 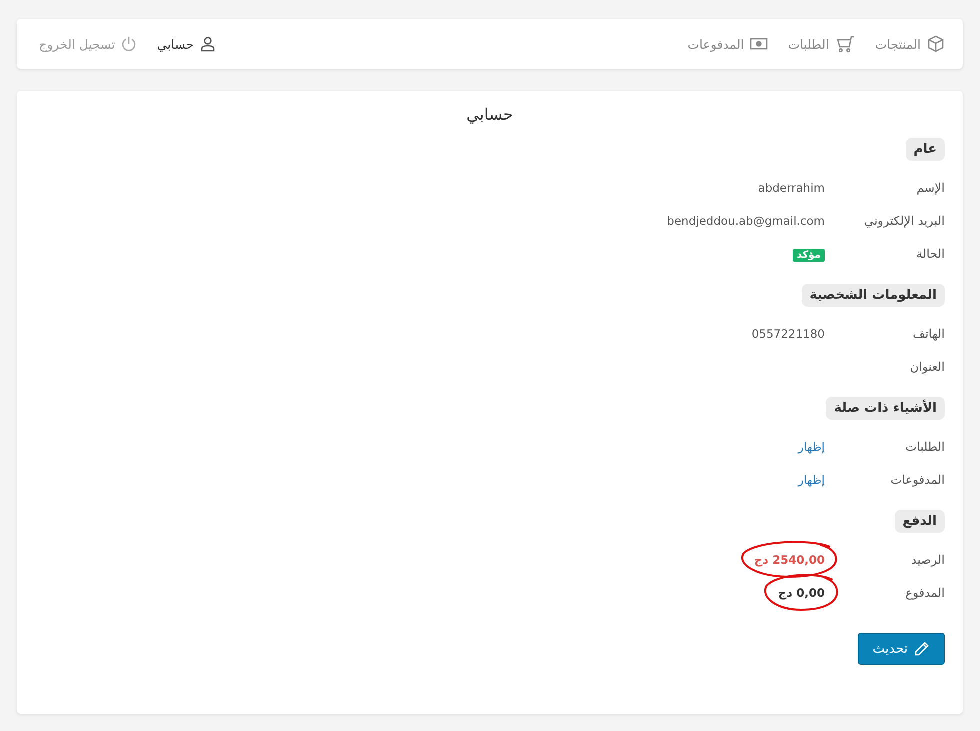 I want to click on pencil-icon, so click(x=922, y=649).